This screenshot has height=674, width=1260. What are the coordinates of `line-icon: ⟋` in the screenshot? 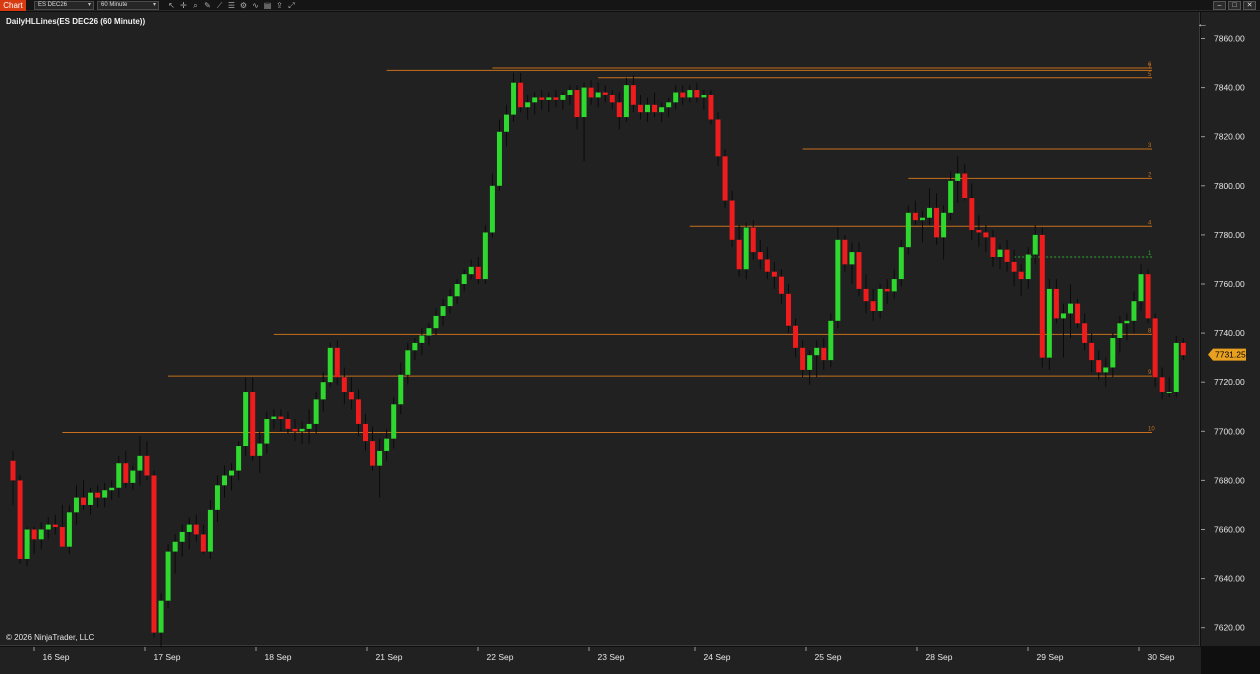 It's located at (219, 5).